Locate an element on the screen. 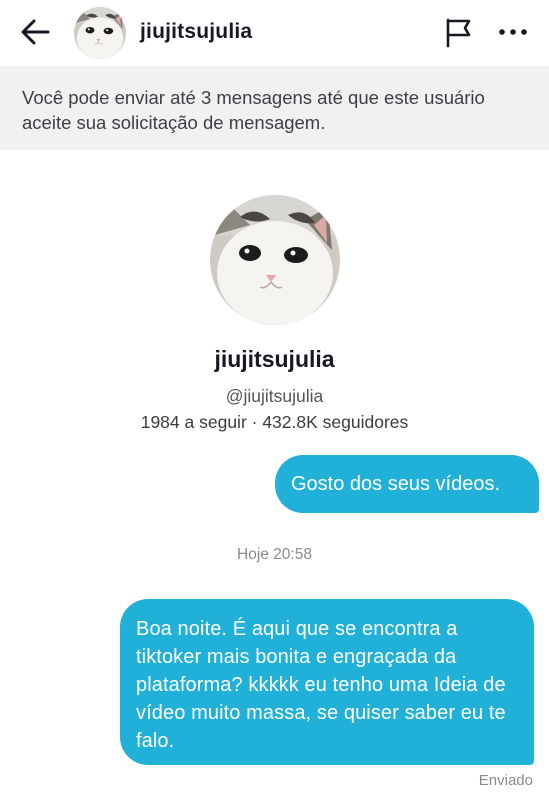 This screenshot has height=800, width=549. profile-avatar is located at coordinates (275, 260).